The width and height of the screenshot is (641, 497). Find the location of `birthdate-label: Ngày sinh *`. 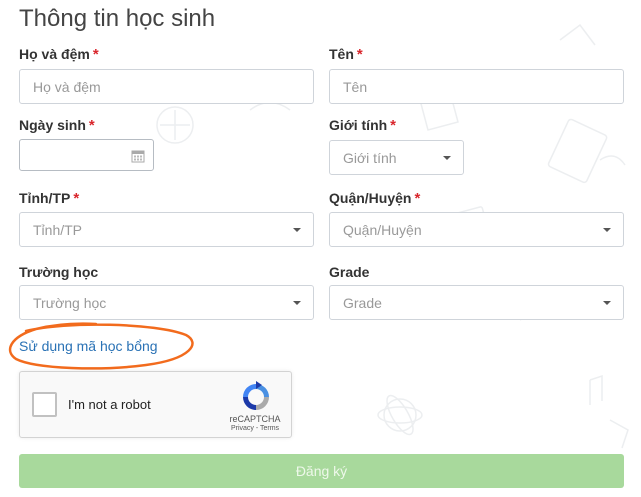

birthdate-label: Ngày sinh * is located at coordinates (57, 125).